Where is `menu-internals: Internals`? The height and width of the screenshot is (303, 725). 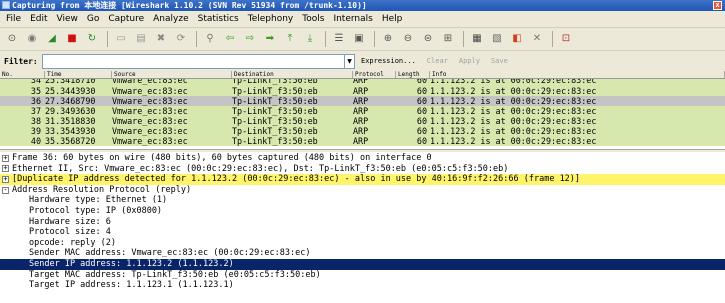
menu-internals: Internals is located at coordinates (354, 19).